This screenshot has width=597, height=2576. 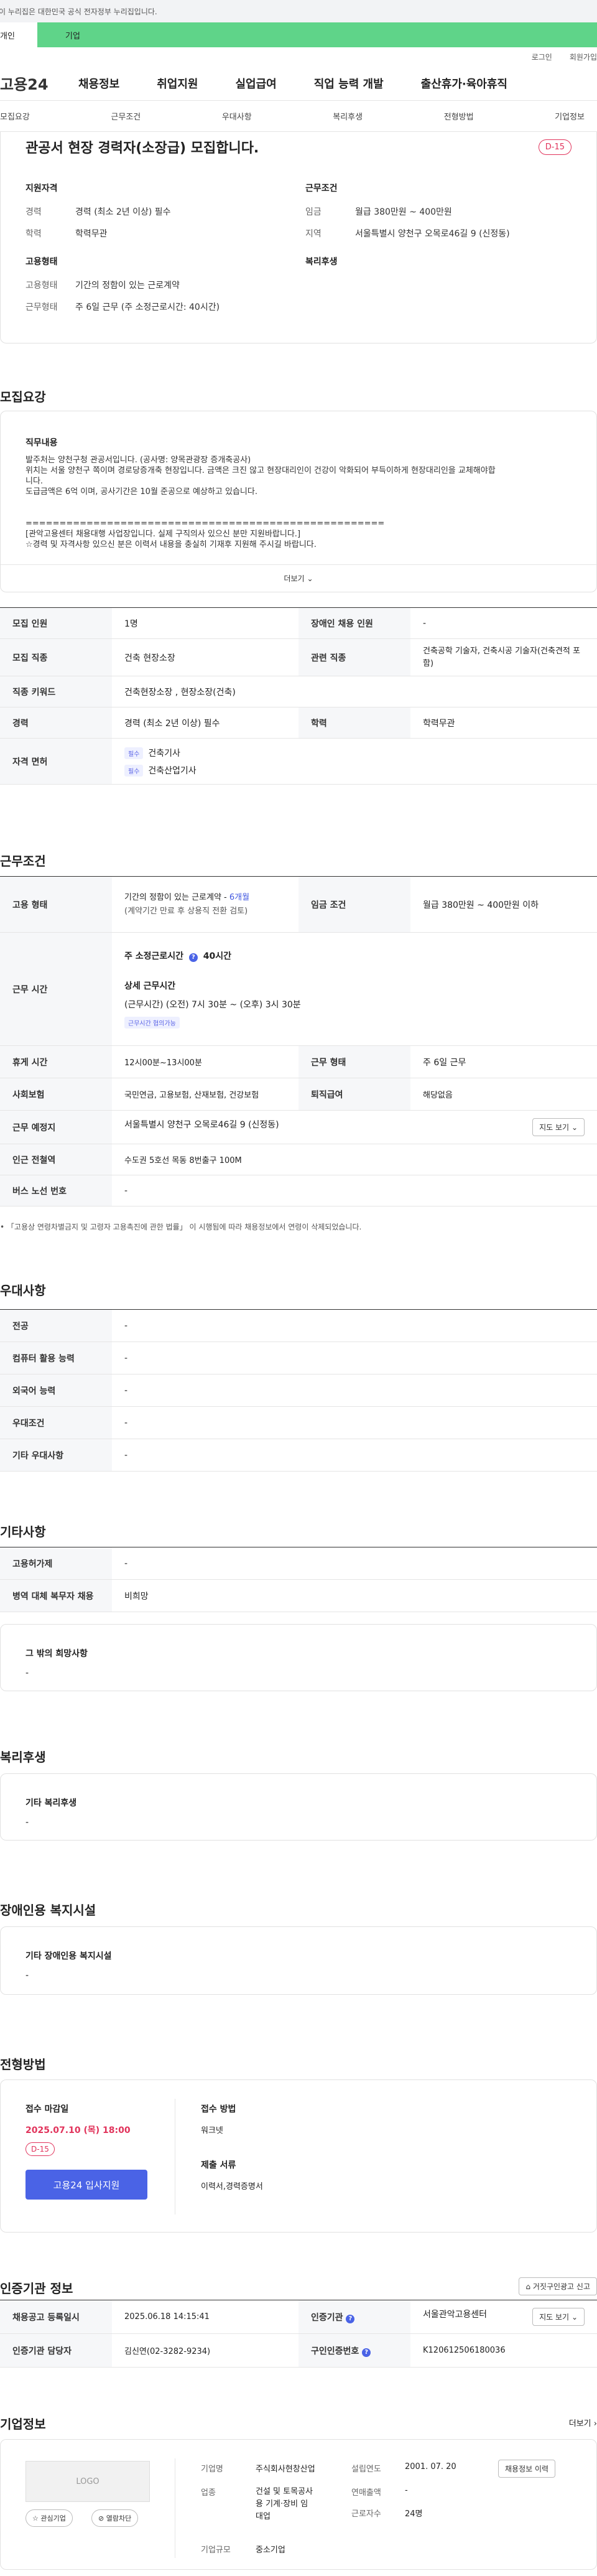 I want to click on industry-line: 용 기계·장비 임, so click(x=282, y=2504).